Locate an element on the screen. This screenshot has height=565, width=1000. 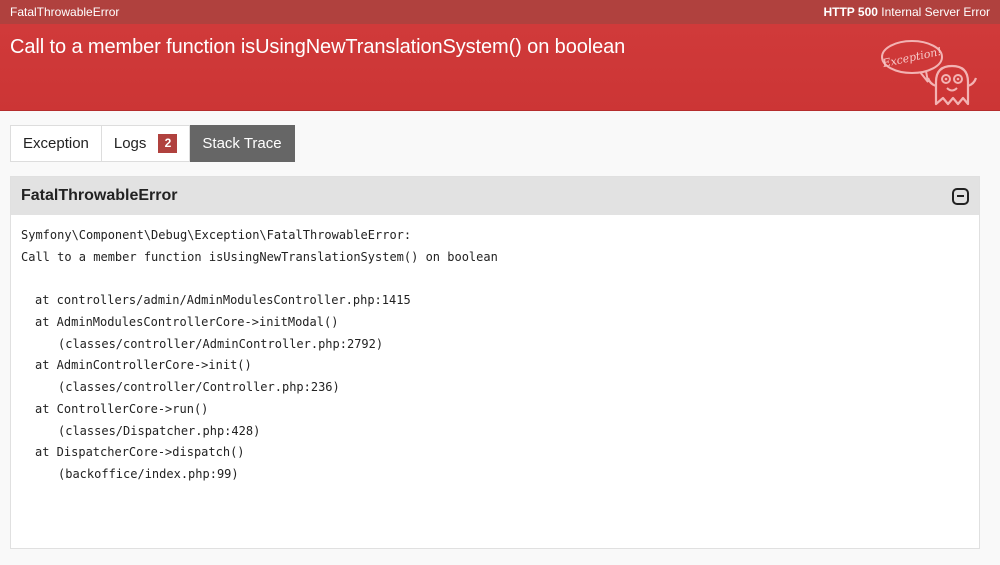
http-status: HTTP 500 Internal Server Error is located at coordinates (906, 12).